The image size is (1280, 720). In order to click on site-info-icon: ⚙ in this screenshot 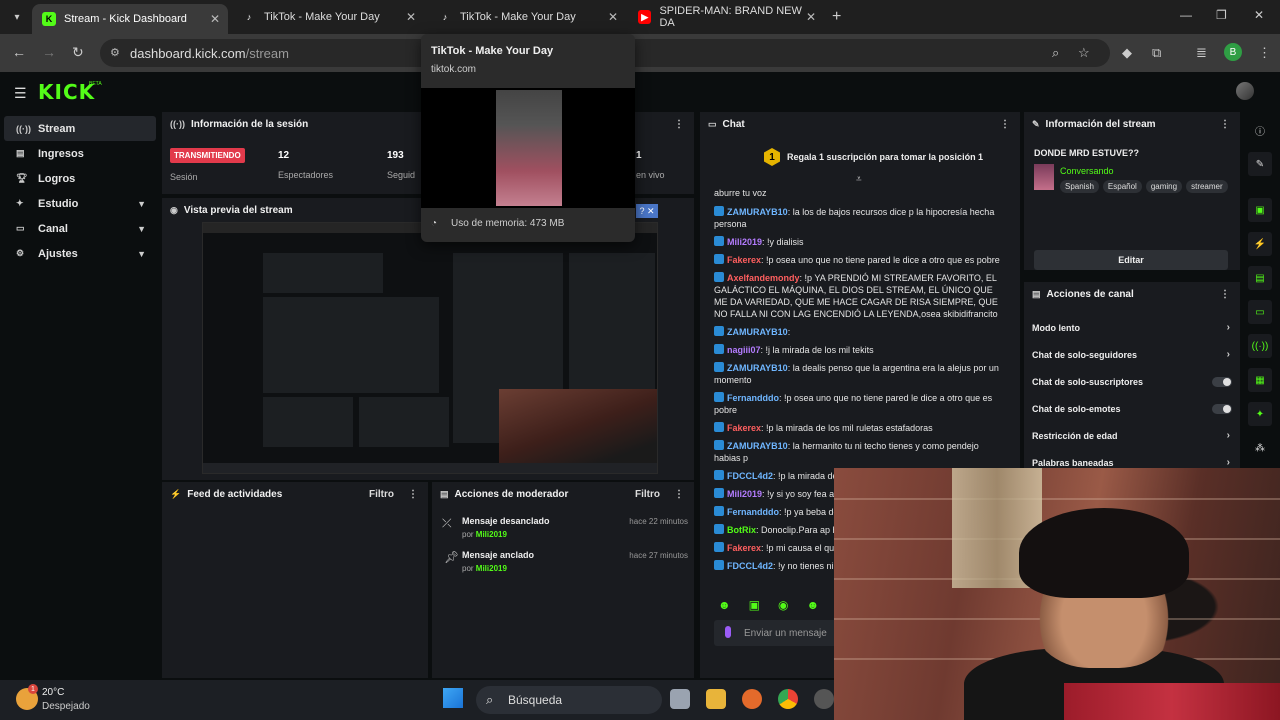, I will do `click(115, 52)`.